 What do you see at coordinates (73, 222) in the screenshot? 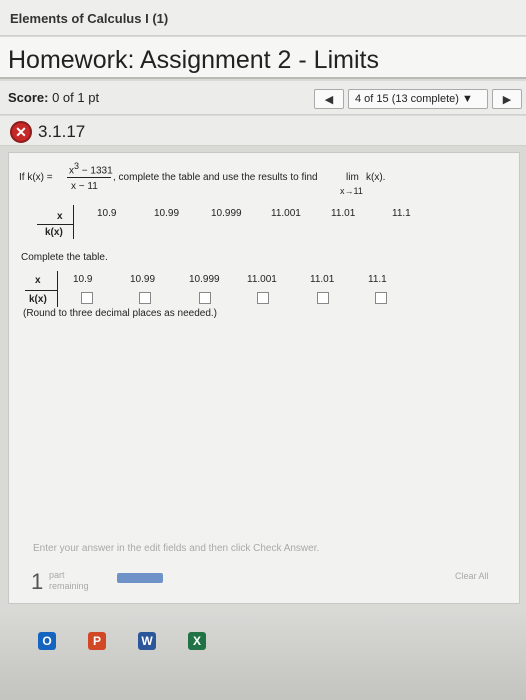
I see `given-table-divider` at bounding box center [73, 222].